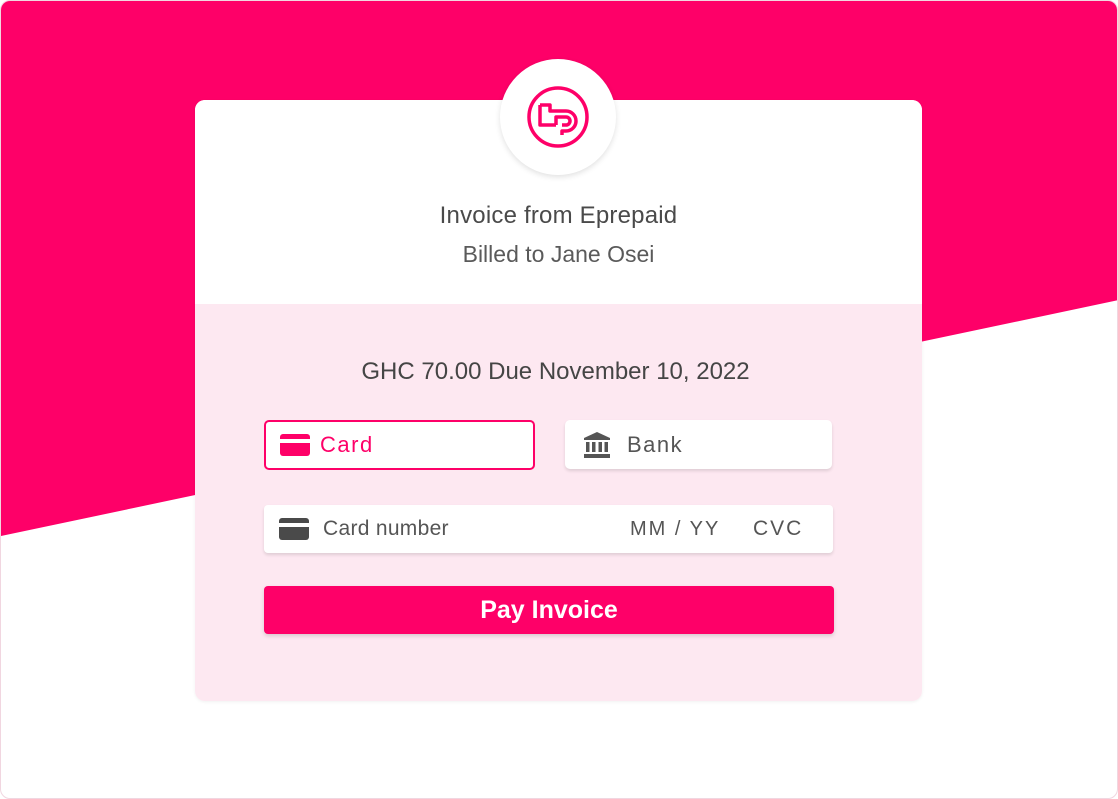 The width and height of the screenshot is (1118, 799). What do you see at coordinates (778, 529) in the screenshot?
I see `cvc-input: CVC` at bounding box center [778, 529].